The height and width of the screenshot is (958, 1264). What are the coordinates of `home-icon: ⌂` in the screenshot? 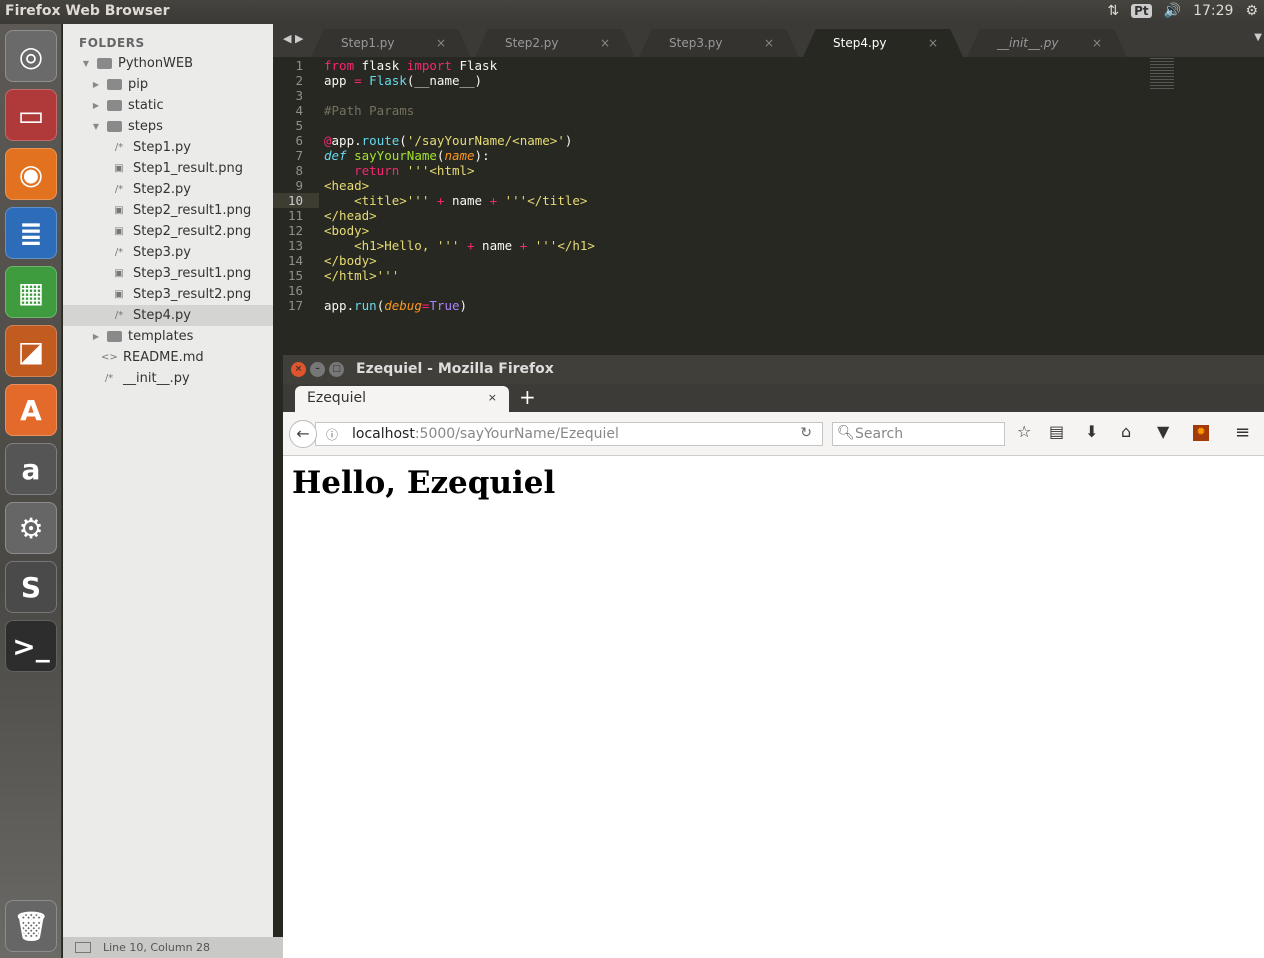 It's located at (1126, 431).